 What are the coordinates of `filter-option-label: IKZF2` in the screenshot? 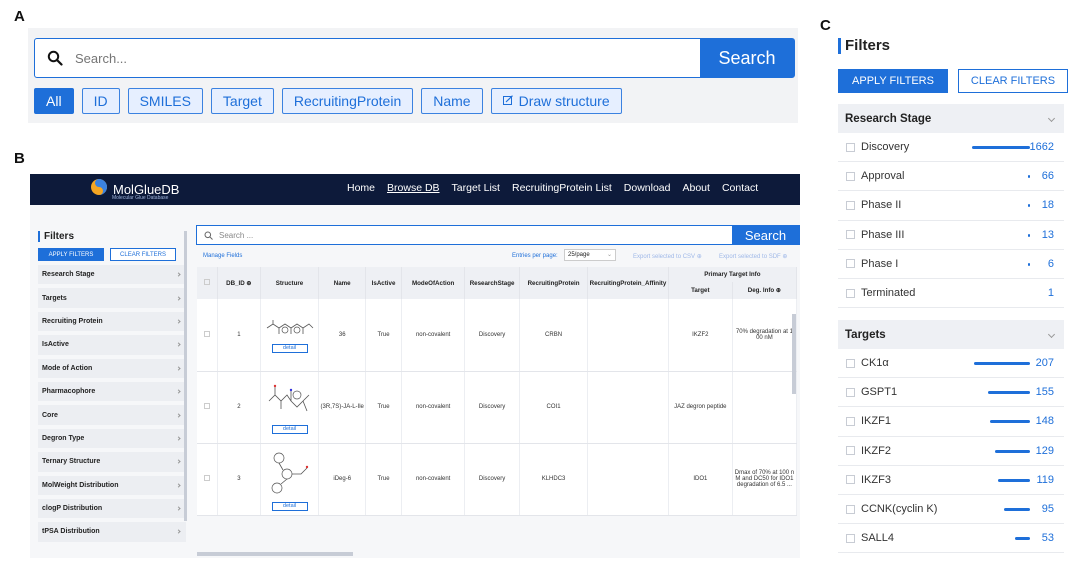 It's located at (876, 450).